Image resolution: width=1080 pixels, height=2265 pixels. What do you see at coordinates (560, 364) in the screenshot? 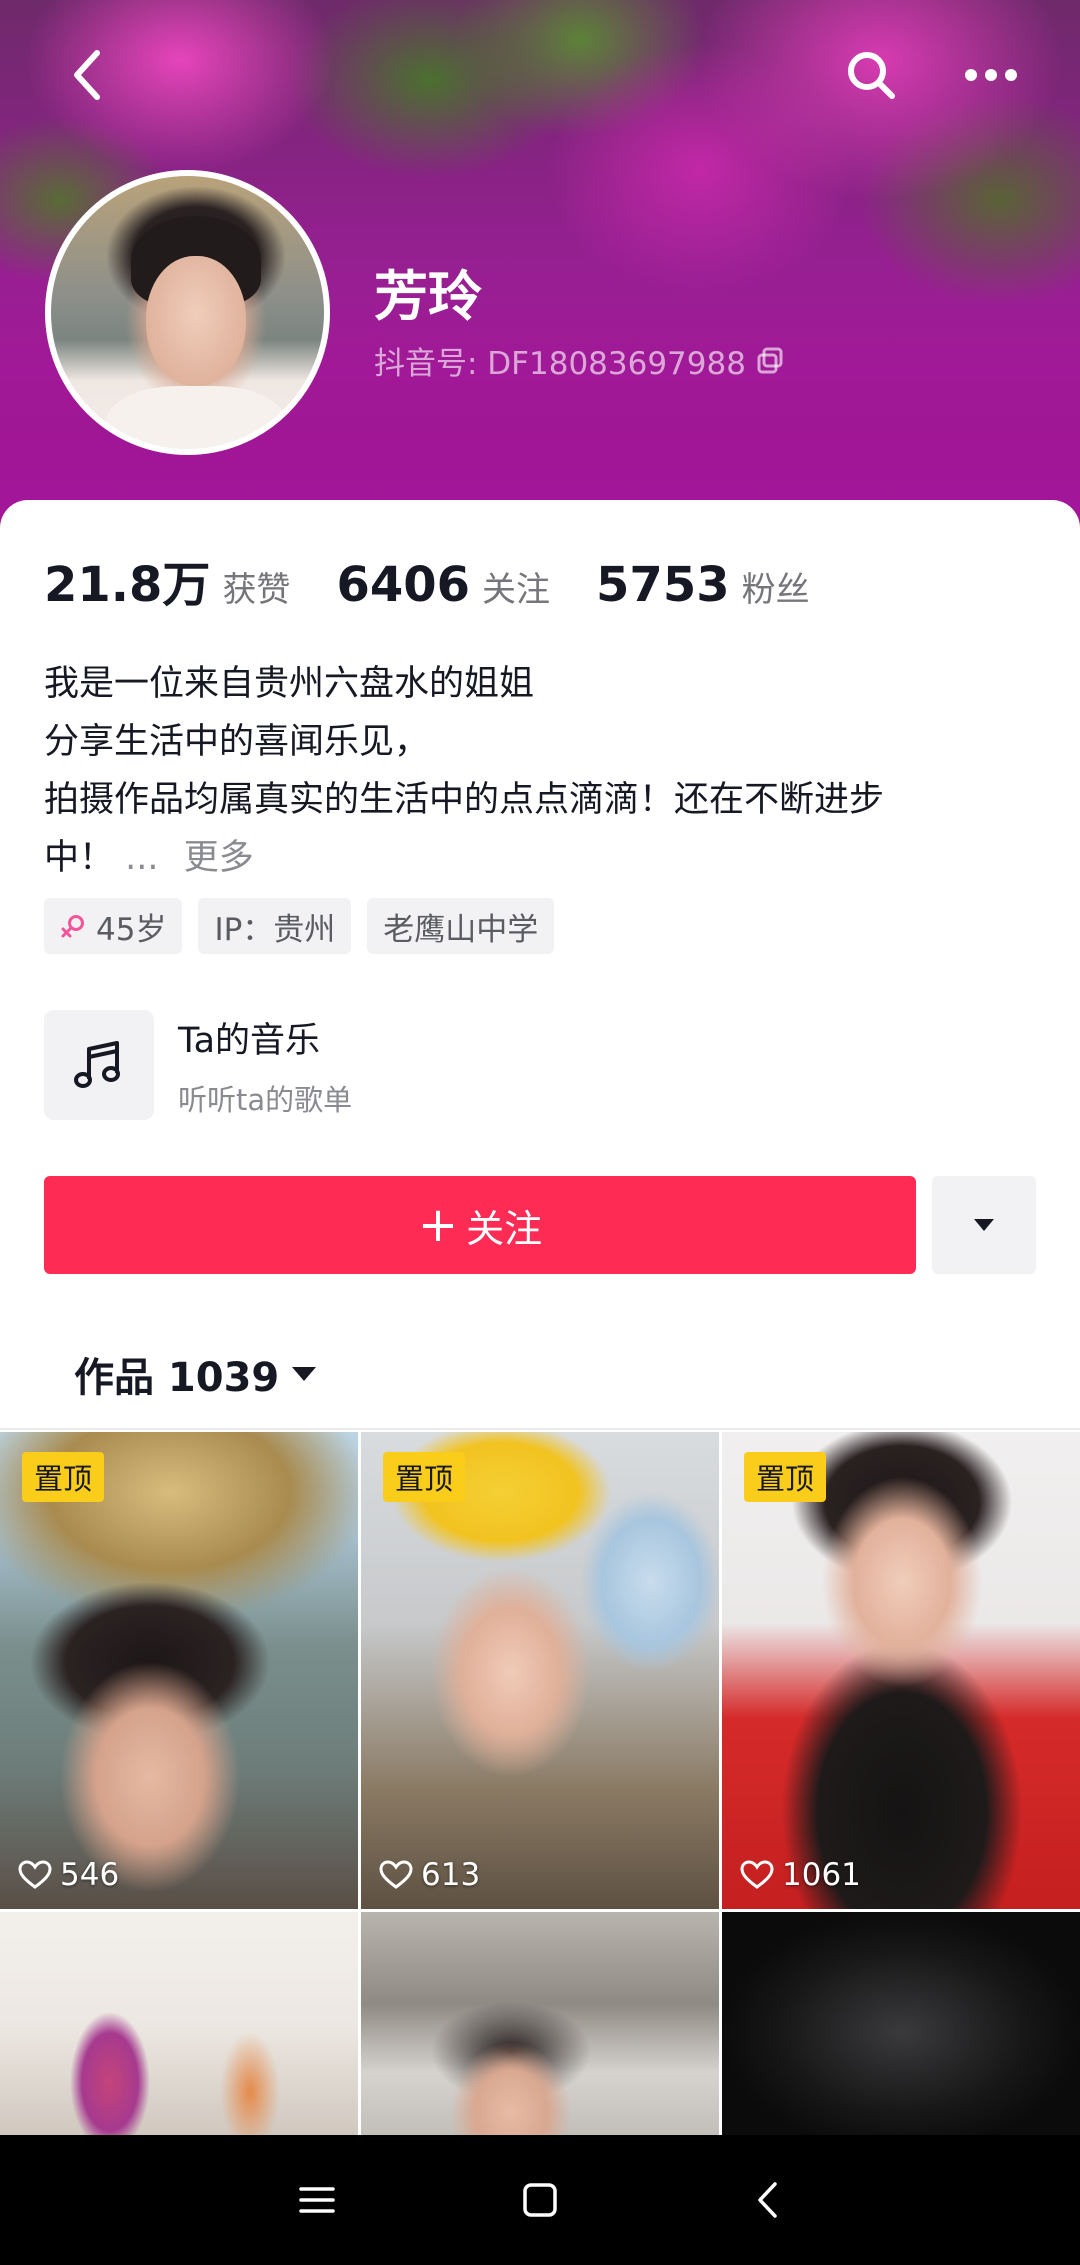
I see `douyin-id-text: 抖音号: DF18083697988` at bounding box center [560, 364].